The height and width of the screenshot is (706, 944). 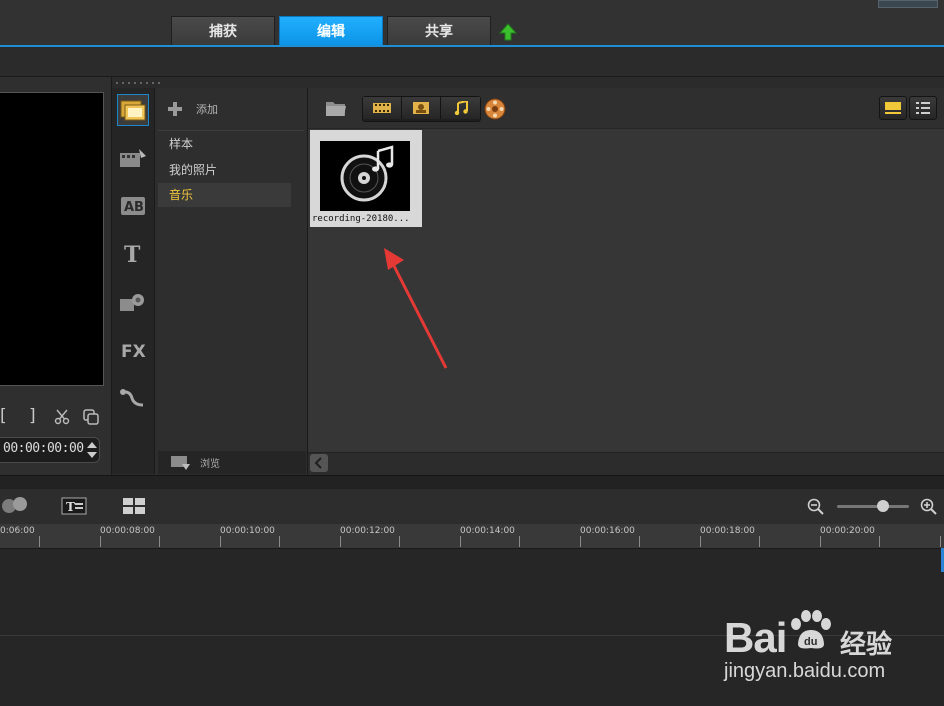 What do you see at coordinates (331, 31) in the screenshot?
I see `tab-edit: 编辑` at bounding box center [331, 31].